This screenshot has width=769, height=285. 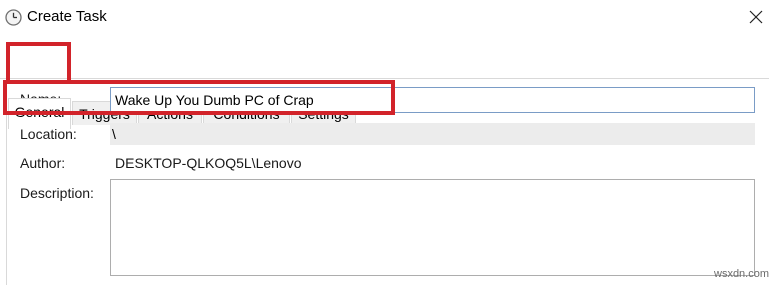 I want to click on name-field, so click(x=432, y=100).